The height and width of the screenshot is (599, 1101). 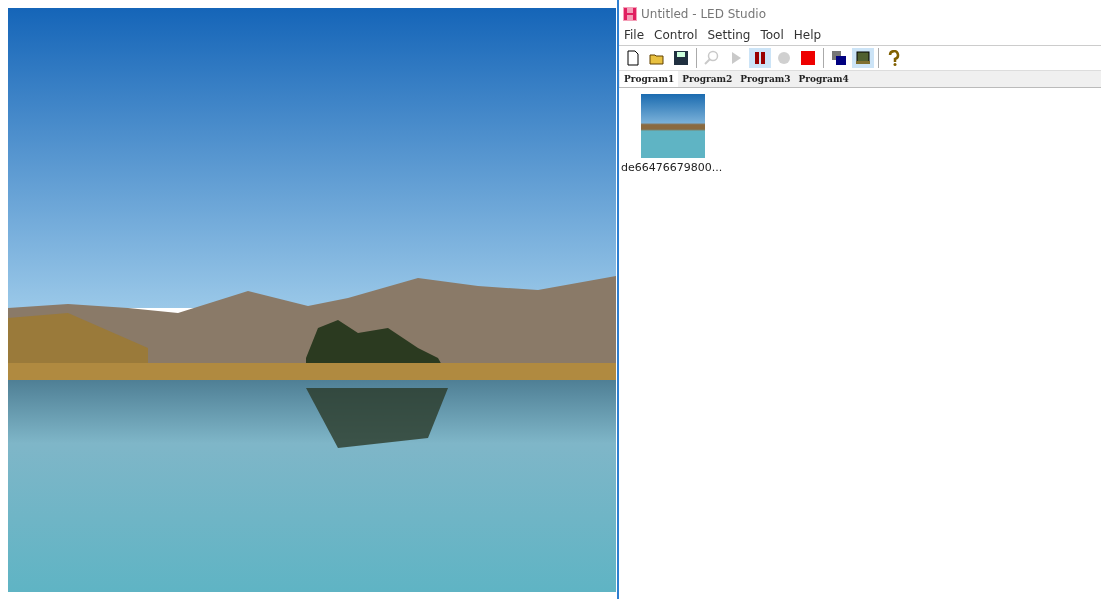 What do you see at coordinates (707, 79) in the screenshot?
I see `tab: Program2` at bounding box center [707, 79].